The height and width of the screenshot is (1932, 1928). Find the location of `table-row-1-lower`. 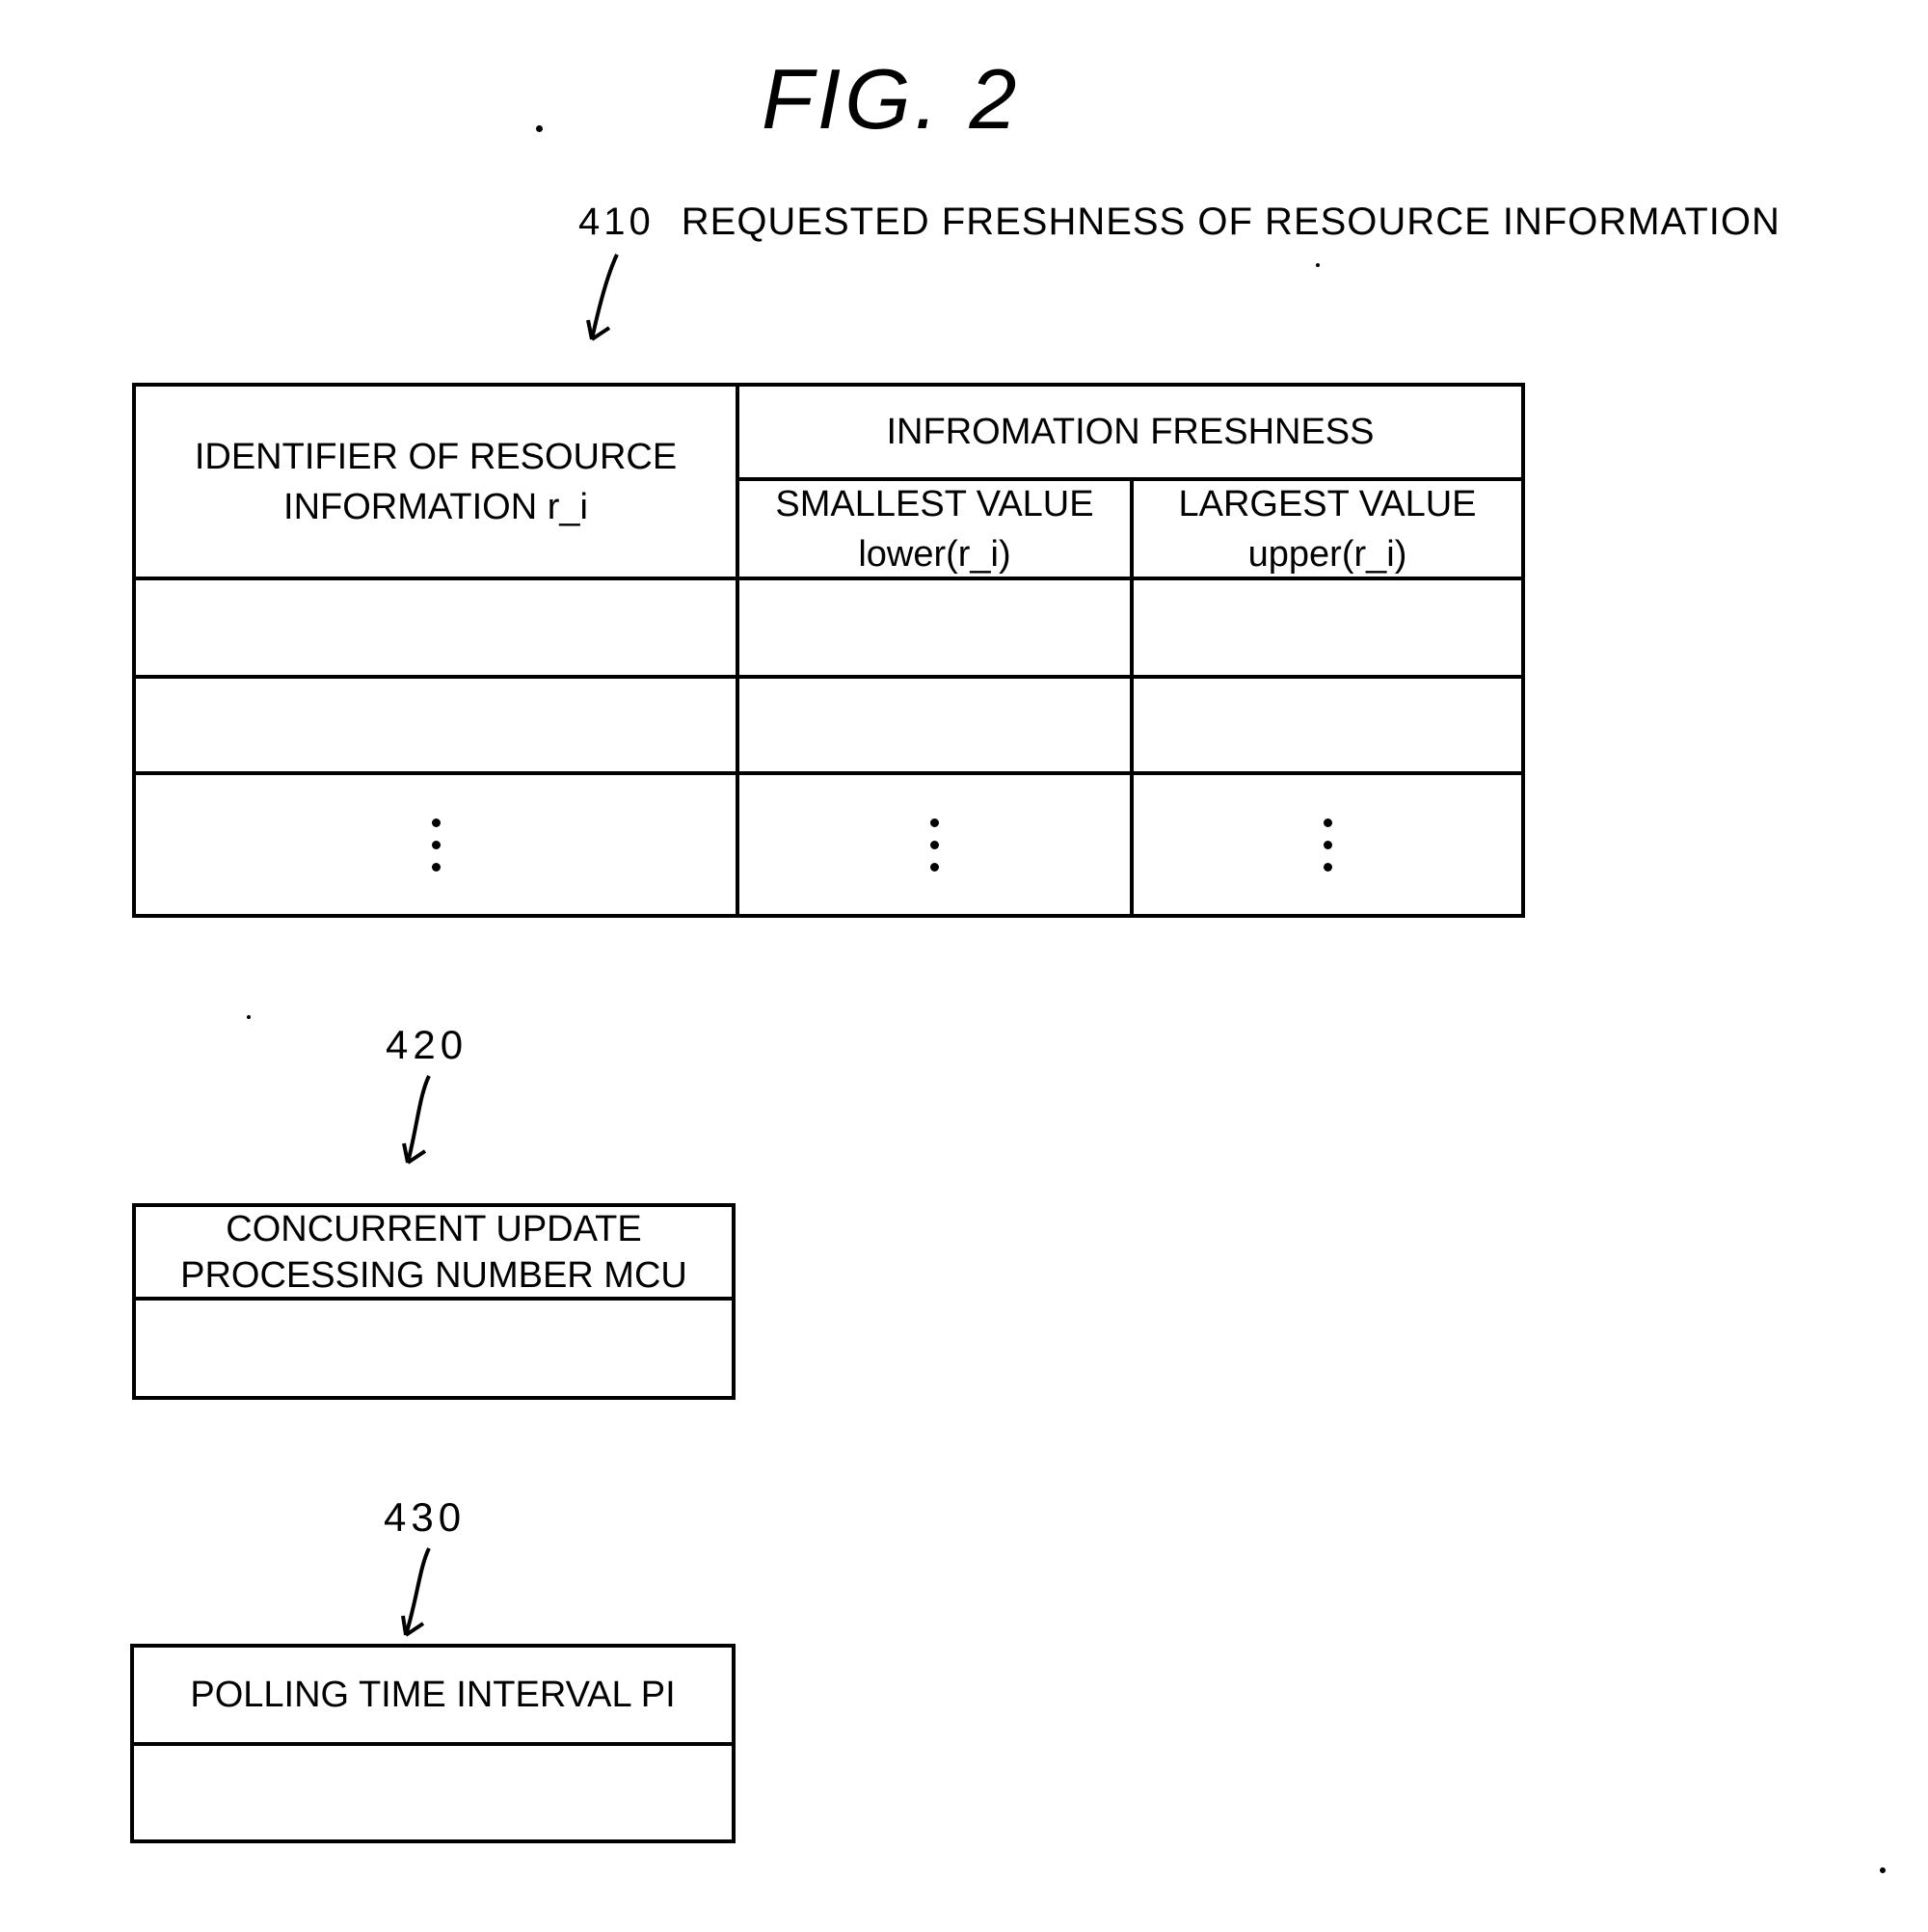

table-row-1-lower is located at coordinates (935, 628).